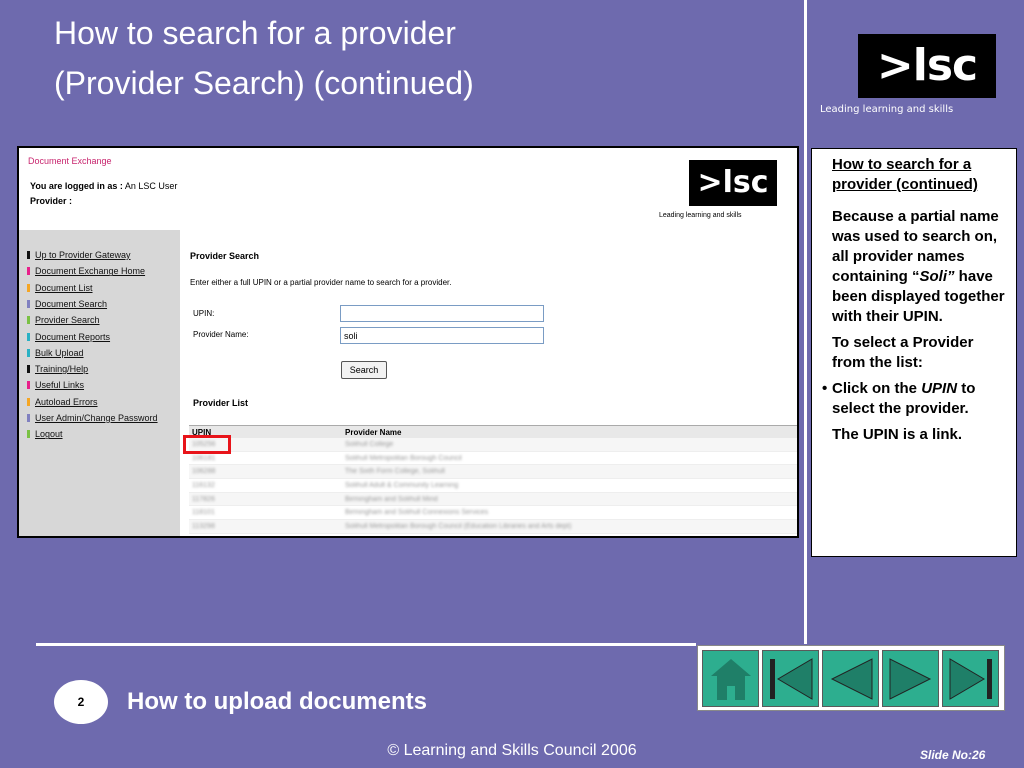 This screenshot has height=768, width=1024. Describe the element at coordinates (266, 471) in the screenshot. I see `upin-link: 106288` at that location.